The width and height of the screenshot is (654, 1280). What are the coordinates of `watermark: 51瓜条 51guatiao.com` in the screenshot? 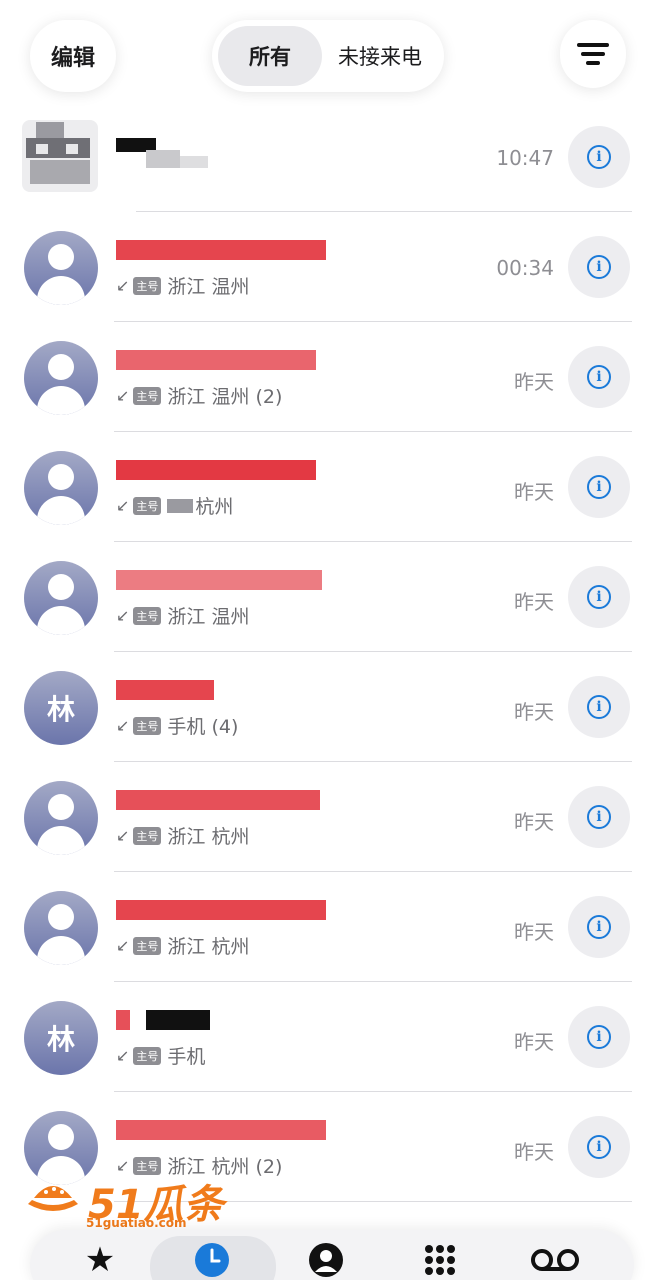 It's located at (127, 1202).